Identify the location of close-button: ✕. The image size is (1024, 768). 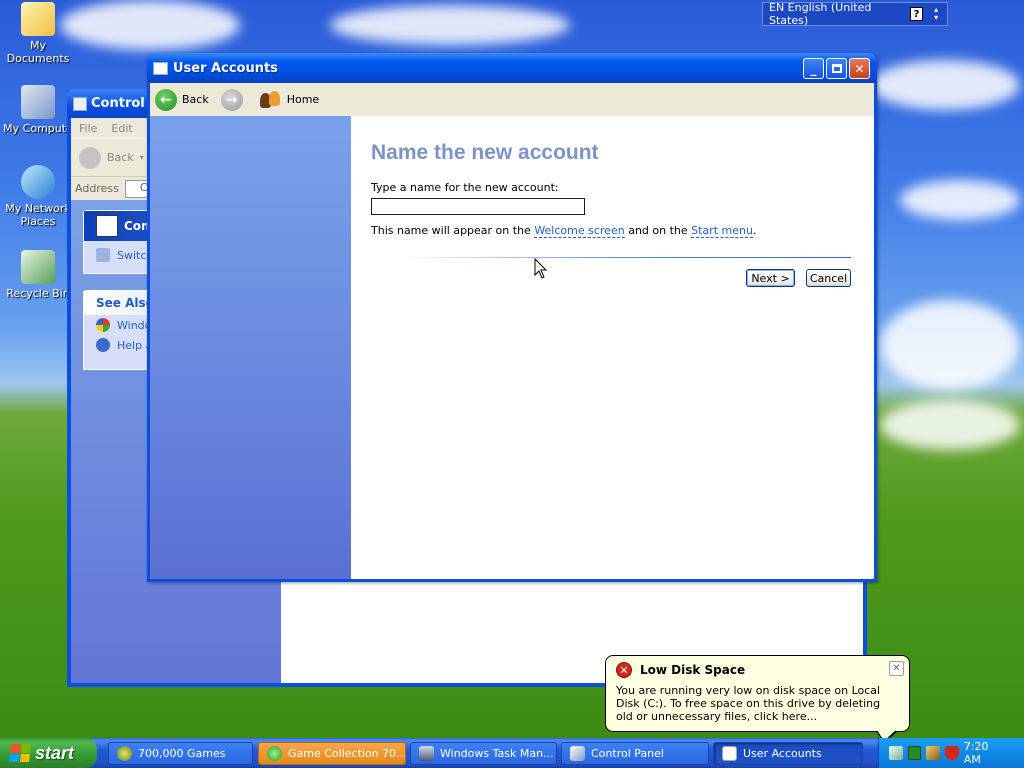
(859, 68).